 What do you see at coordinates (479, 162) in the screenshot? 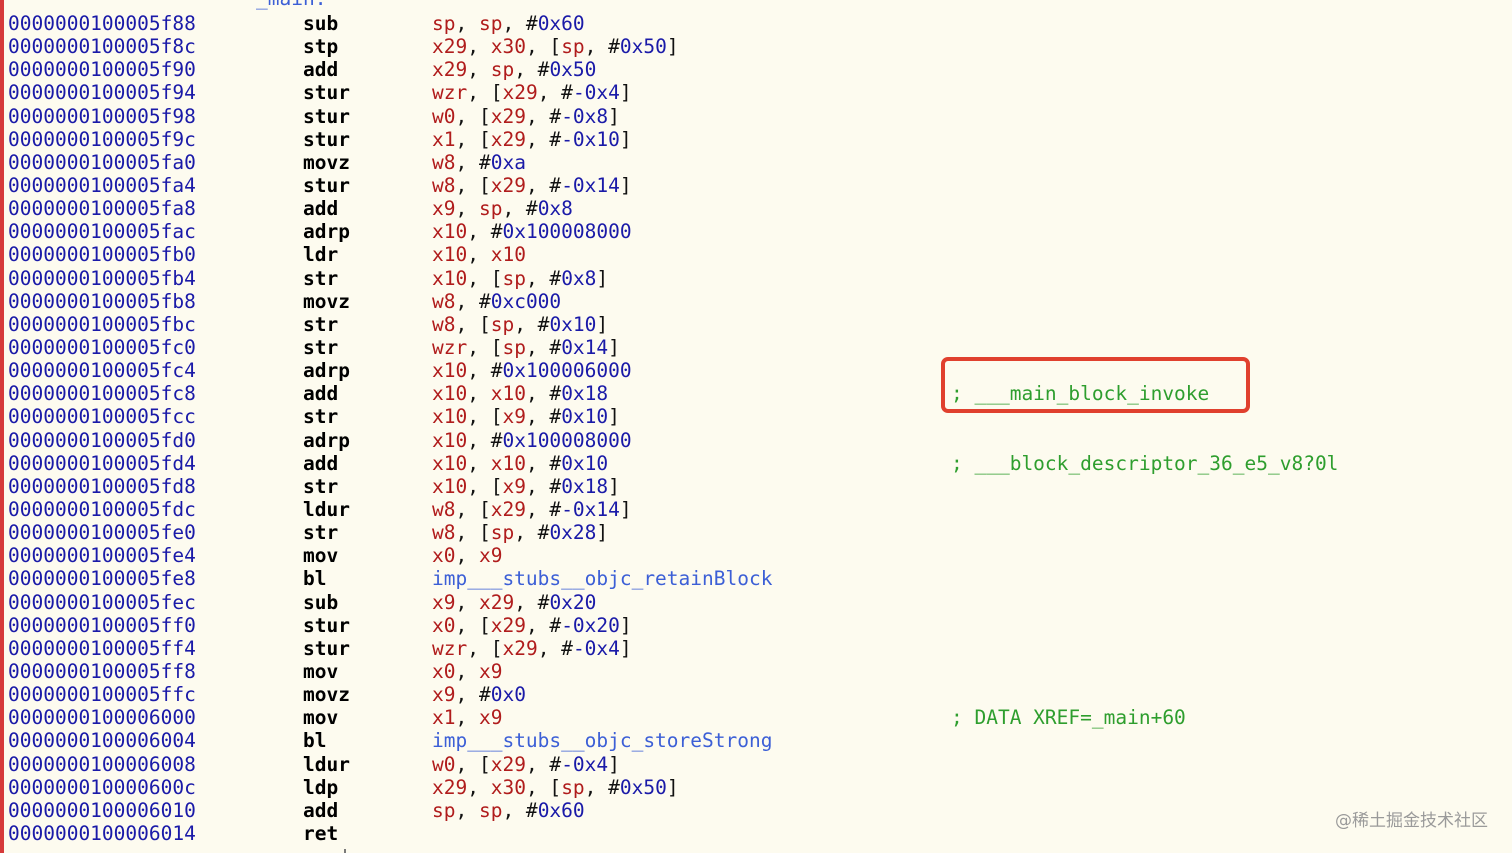
I see `instruction-operands: w8, #0xa` at bounding box center [479, 162].